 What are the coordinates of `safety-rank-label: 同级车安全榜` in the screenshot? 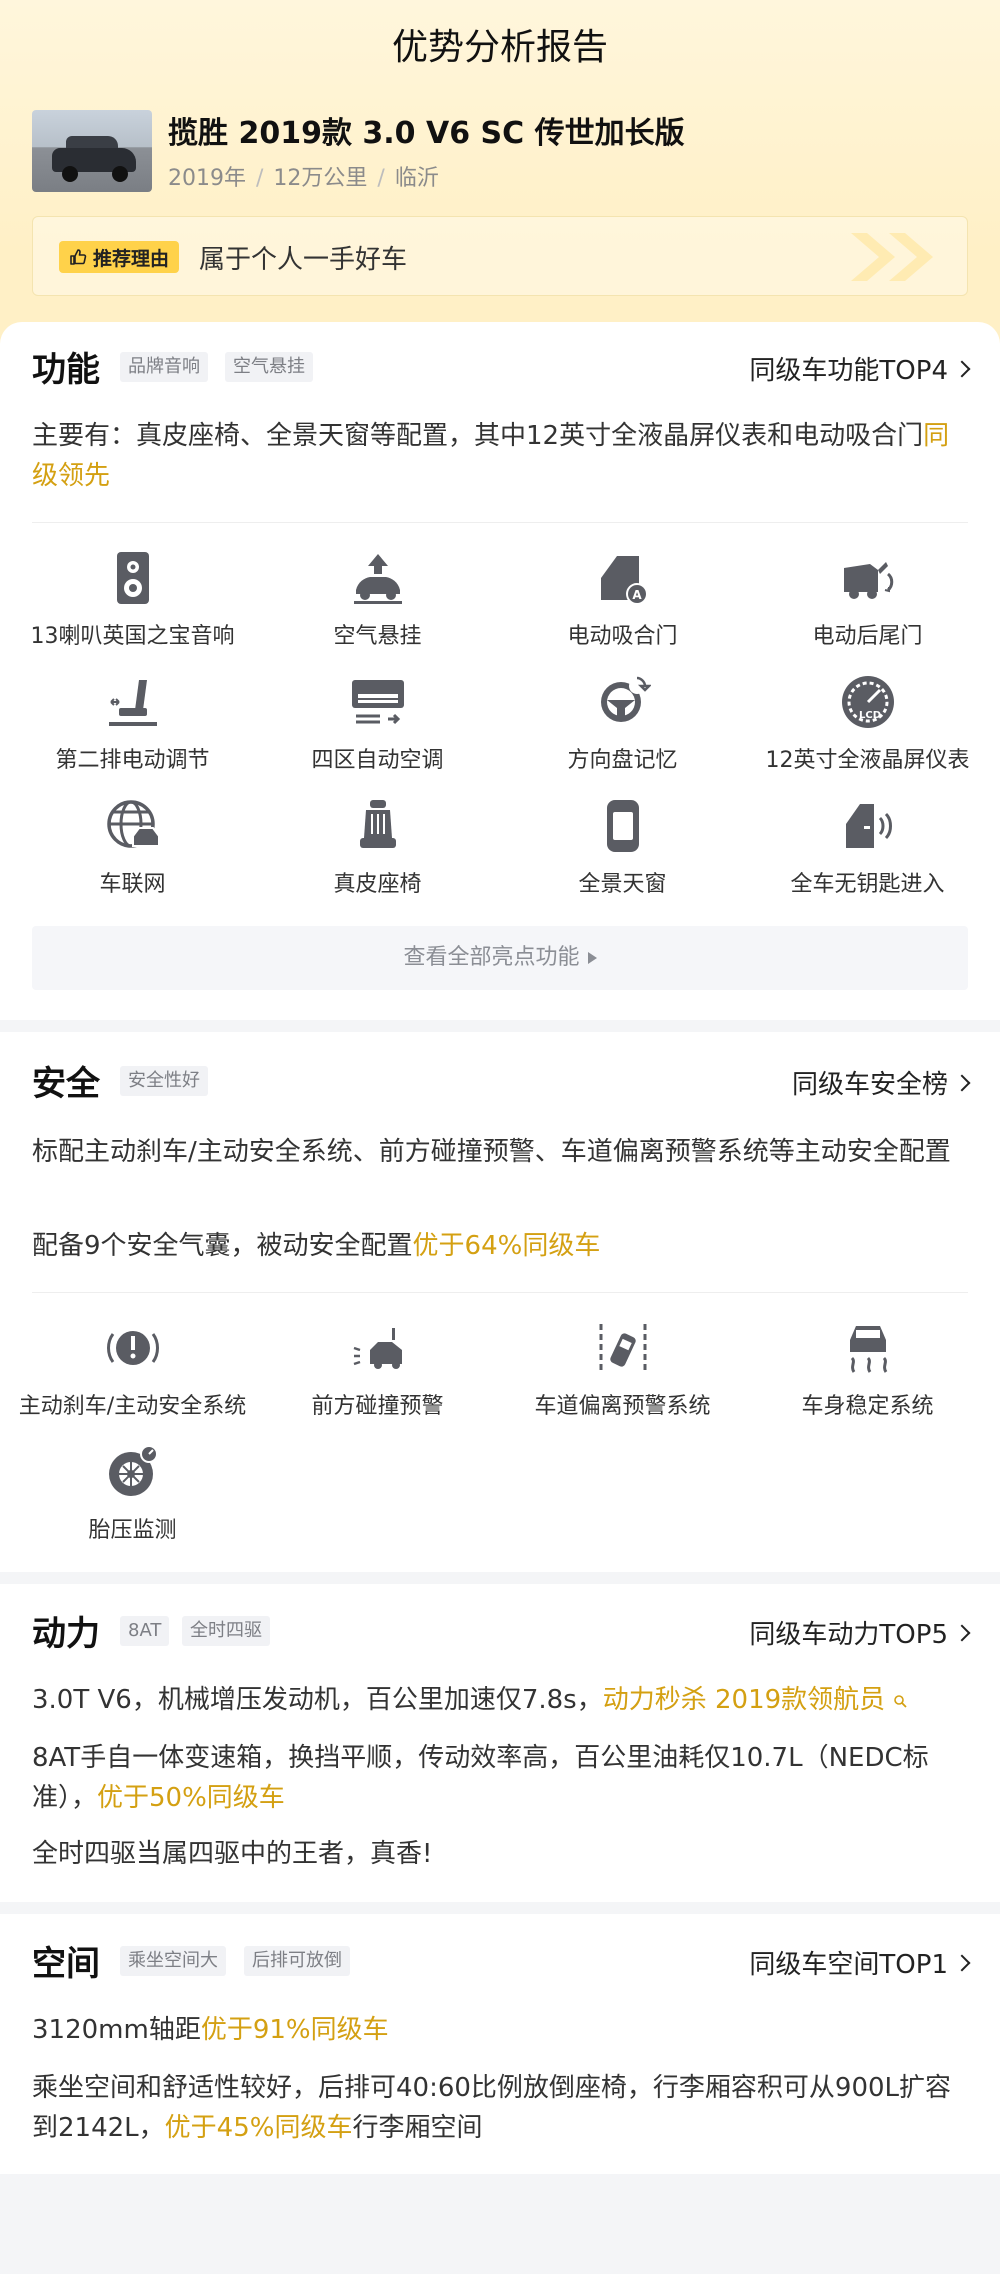 It's located at (869, 1085).